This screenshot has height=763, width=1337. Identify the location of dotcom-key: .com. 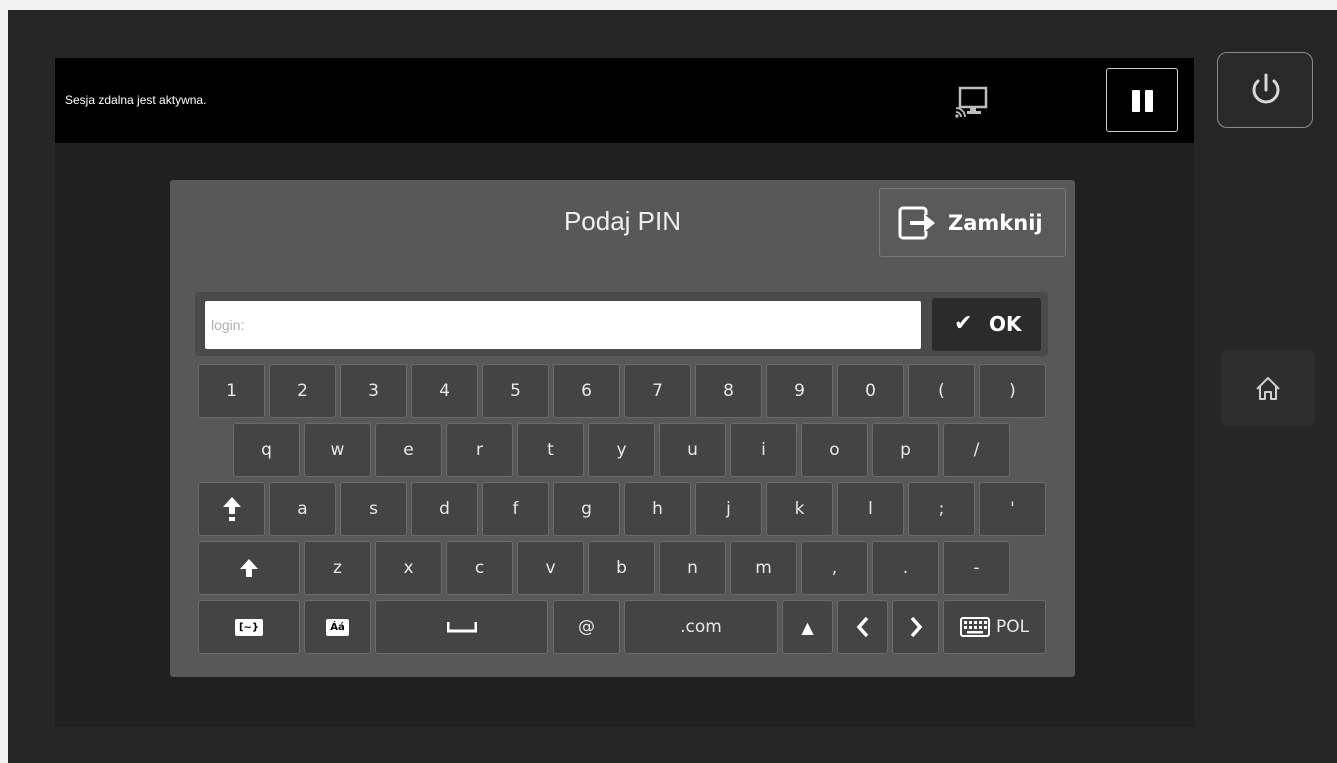
(701, 627).